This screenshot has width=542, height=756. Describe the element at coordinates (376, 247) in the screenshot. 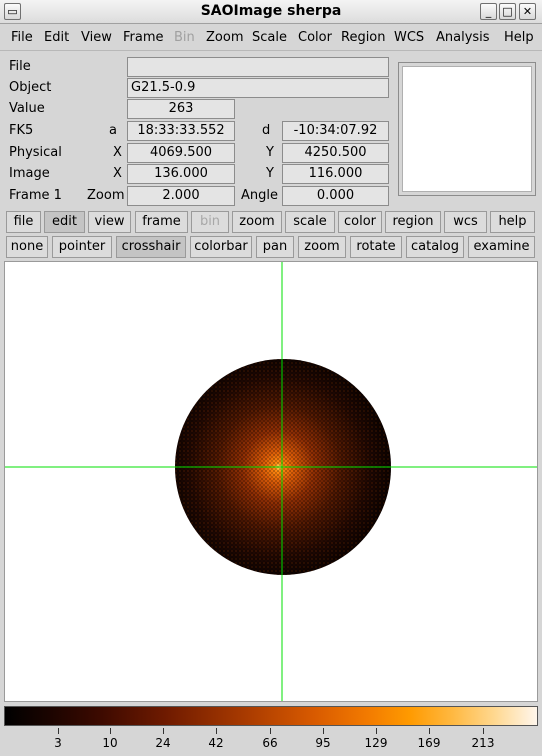

I see `btn-mode-rotate: rotate` at that location.